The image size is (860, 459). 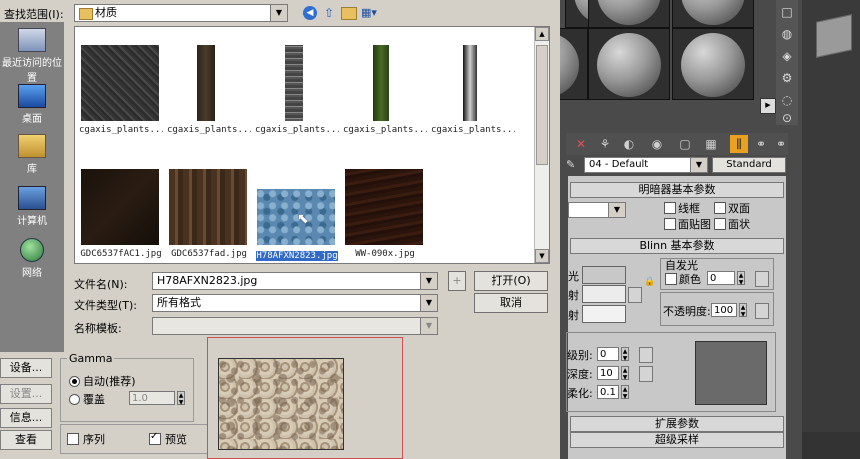 What do you see at coordinates (511, 281) in the screenshot?
I see `open-button: 打开(O)` at bounding box center [511, 281].